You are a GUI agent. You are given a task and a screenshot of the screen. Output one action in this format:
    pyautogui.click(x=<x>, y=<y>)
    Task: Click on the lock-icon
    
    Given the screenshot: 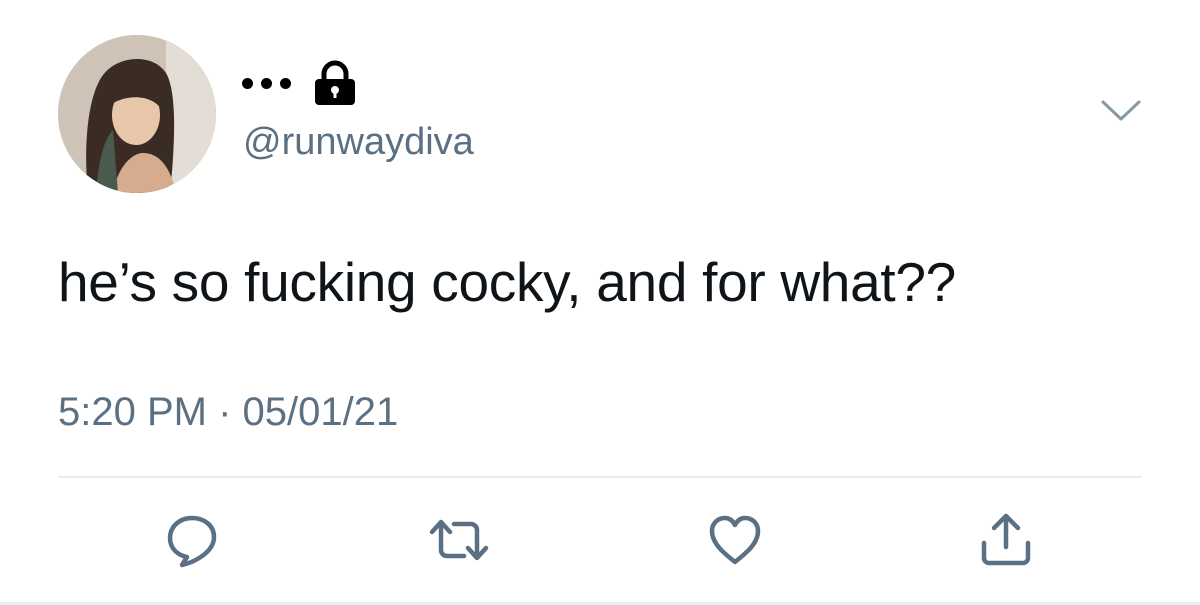 What is the action you would take?
    pyautogui.click(x=335, y=83)
    